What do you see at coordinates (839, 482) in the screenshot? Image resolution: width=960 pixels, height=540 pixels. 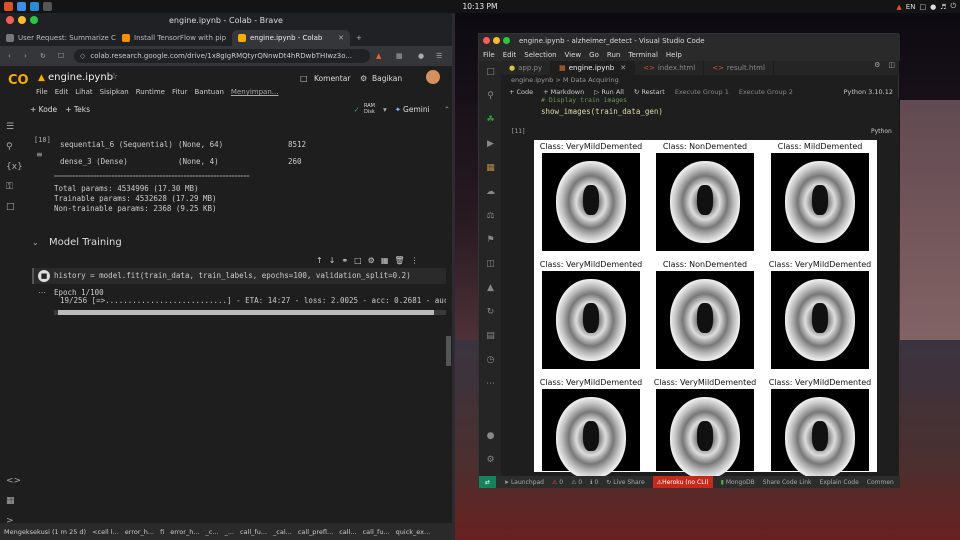 I see `explain-code-button: Explain Code` at bounding box center [839, 482].